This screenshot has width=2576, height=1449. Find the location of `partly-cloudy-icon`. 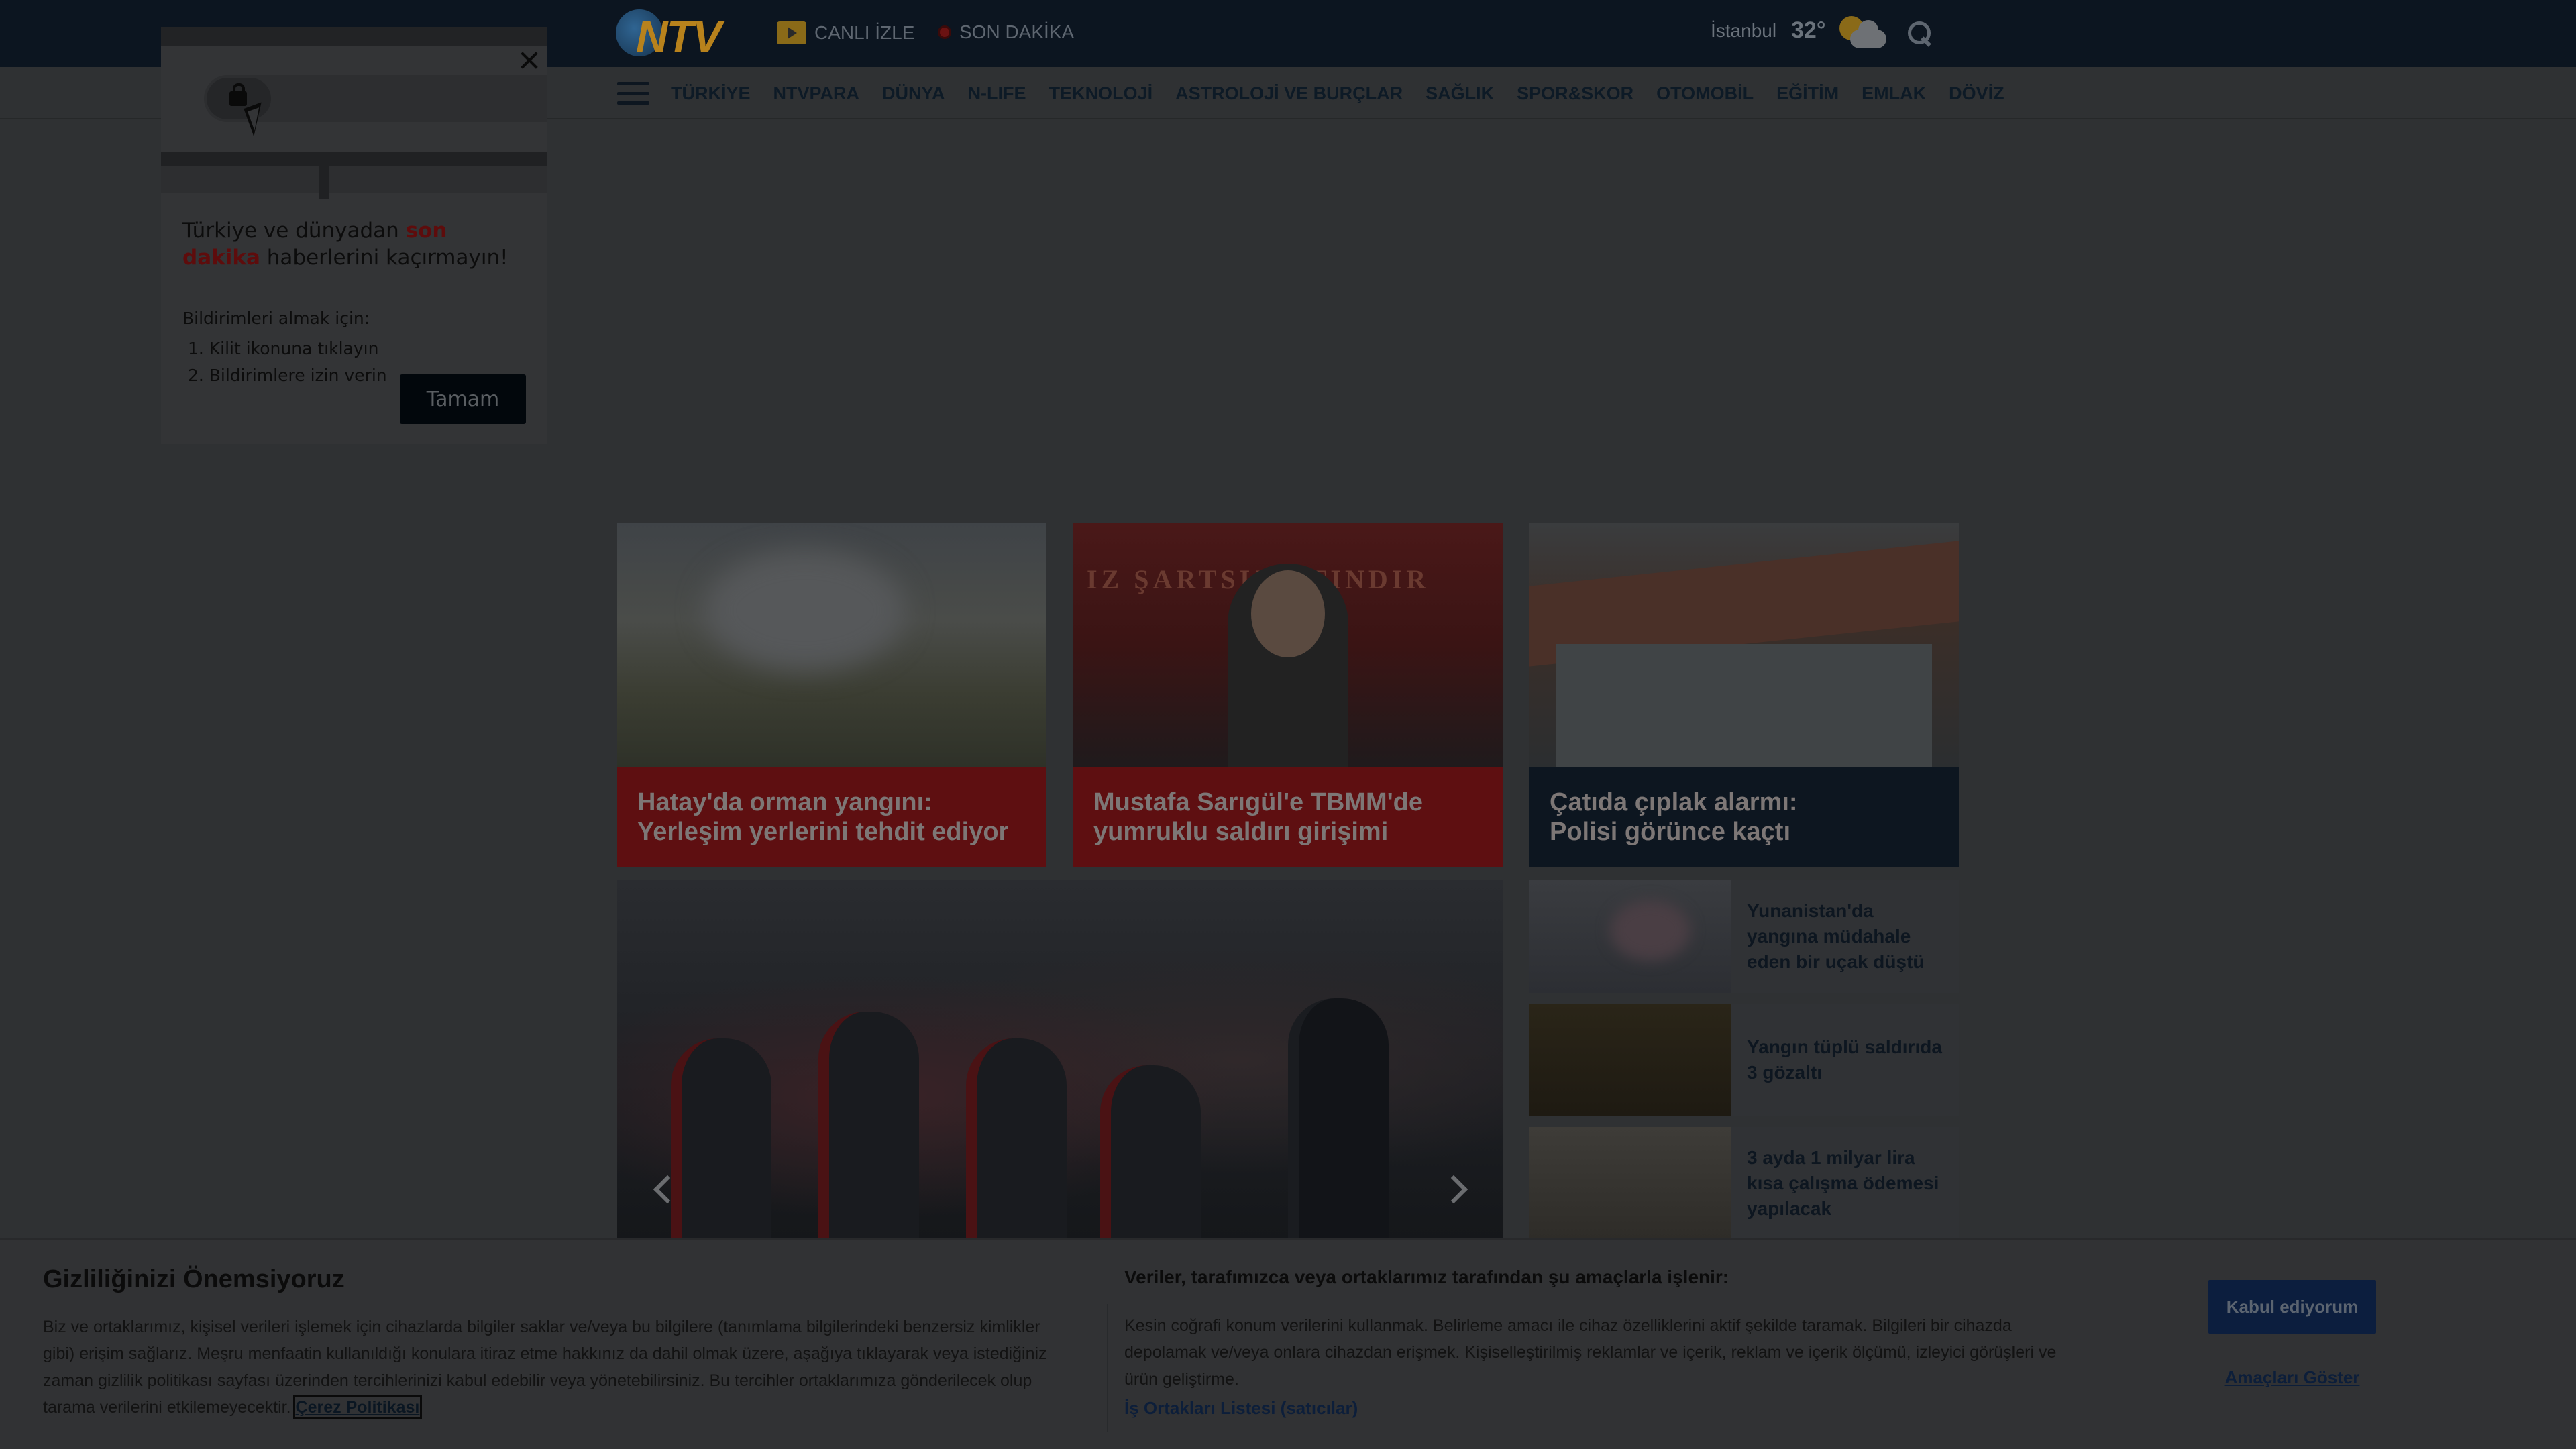

partly-cloudy-icon is located at coordinates (1863, 33).